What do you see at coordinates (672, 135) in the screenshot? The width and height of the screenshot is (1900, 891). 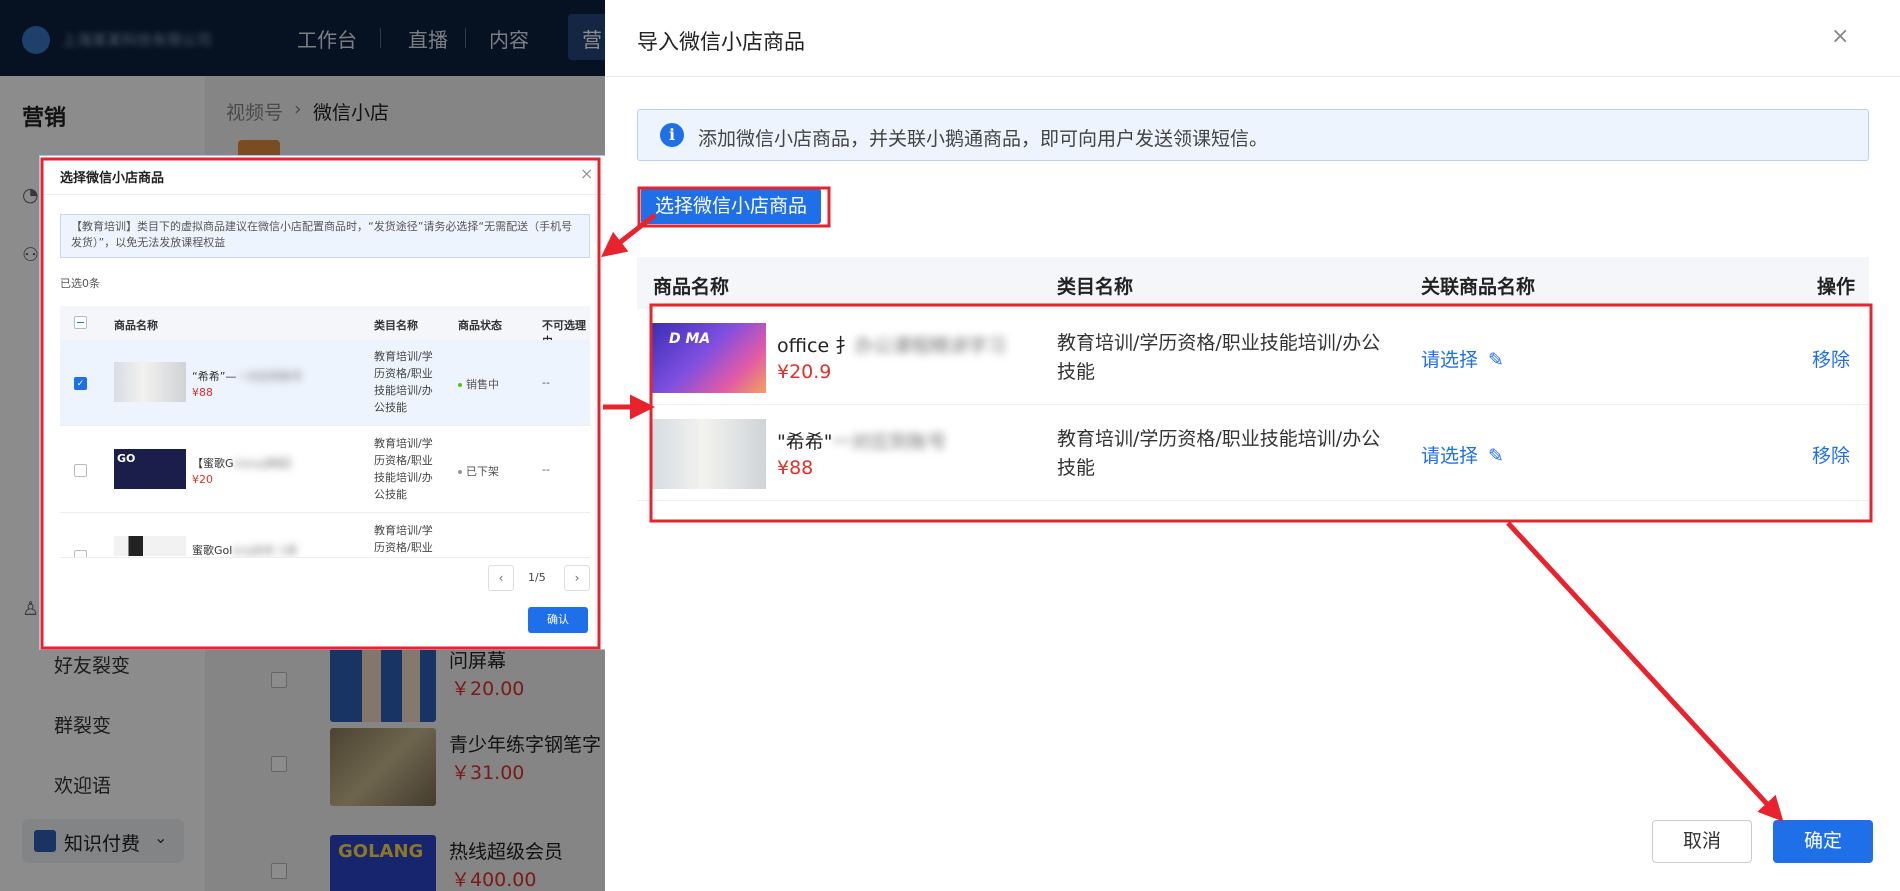 I see `info-icon: i` at bounding box center [672, 135].